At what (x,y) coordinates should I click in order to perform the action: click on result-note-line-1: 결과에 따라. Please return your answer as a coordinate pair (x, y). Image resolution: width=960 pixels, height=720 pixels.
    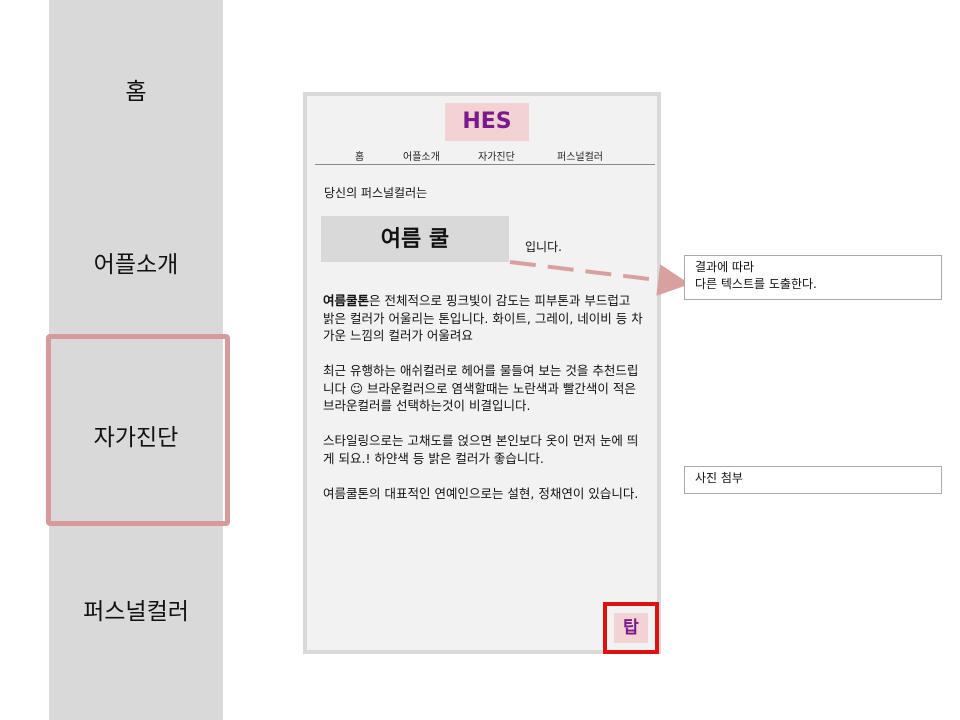
    Looking at the image, I should click on (725, 267).